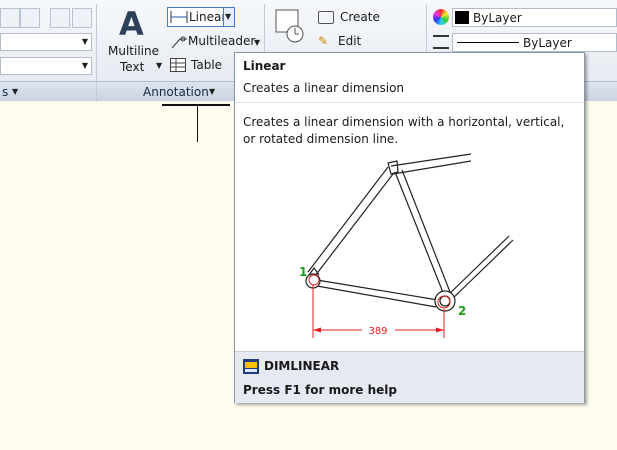  I want to click on multiline-text-icon: A, so click(131, 24).